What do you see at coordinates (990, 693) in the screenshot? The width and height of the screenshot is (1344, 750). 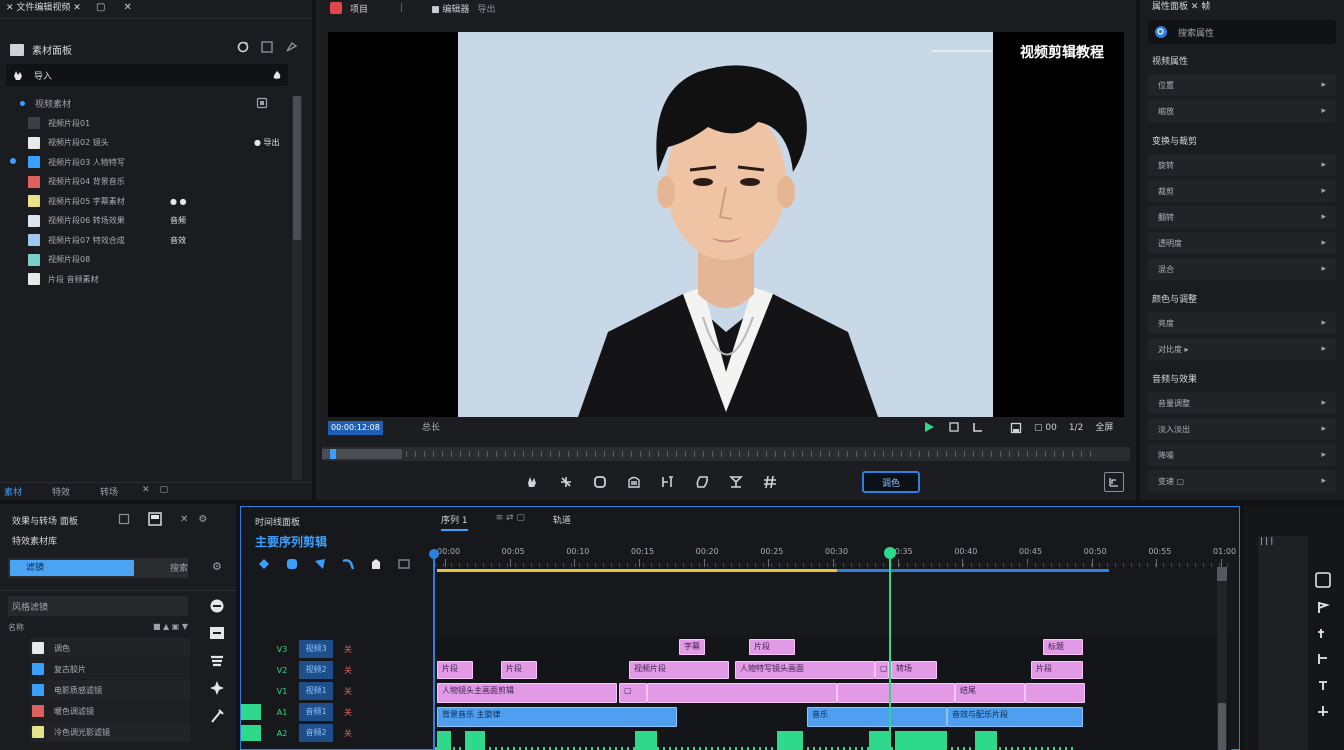 I see `video-clip: 结尾` at bounding box center [990, 693].